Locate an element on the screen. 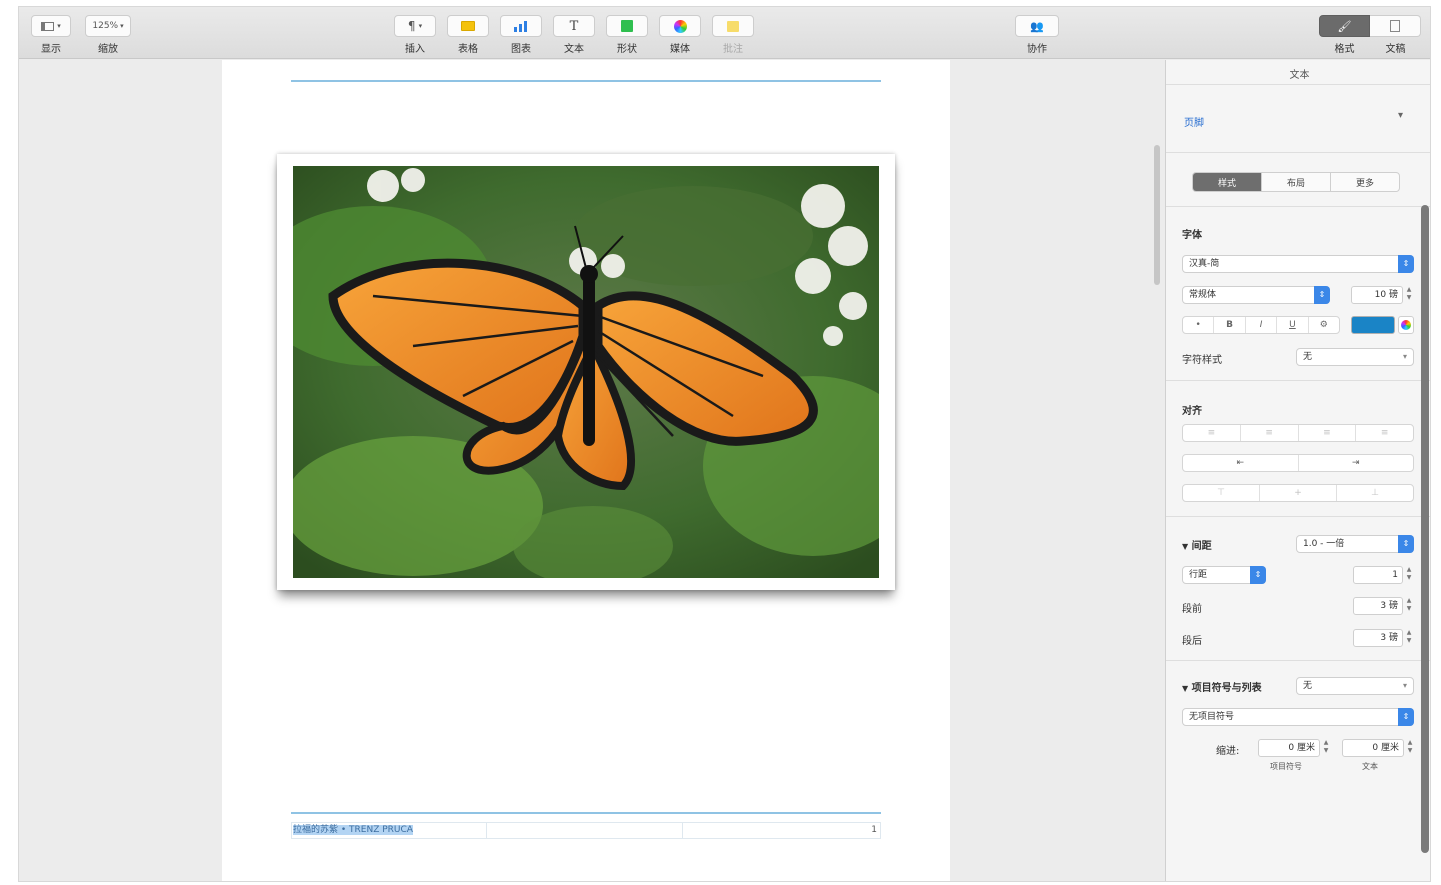 This screenshot has width=1441, height=885. spacing-amount-field: 1 is located at coordinates (1378, 575).